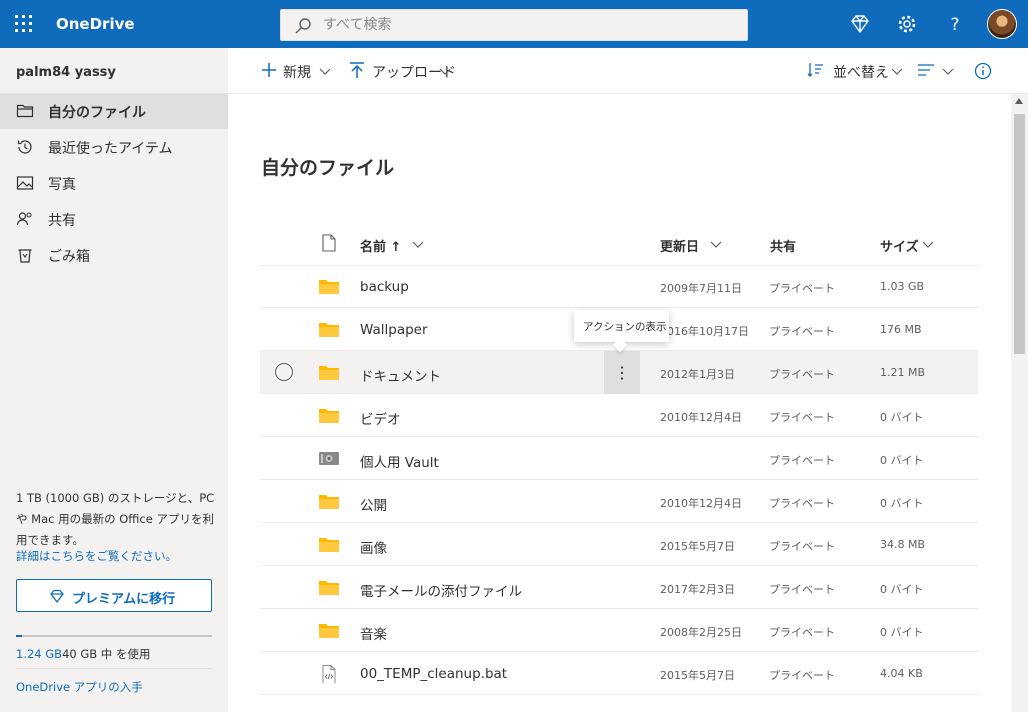 The width and height of the screenshot is (1028, 712). What do you see at coordinates (114, 255) in the screenshot?
I see `sidebar-item-recycle-bin: ごみ箱` at bounding box center [114, 255].